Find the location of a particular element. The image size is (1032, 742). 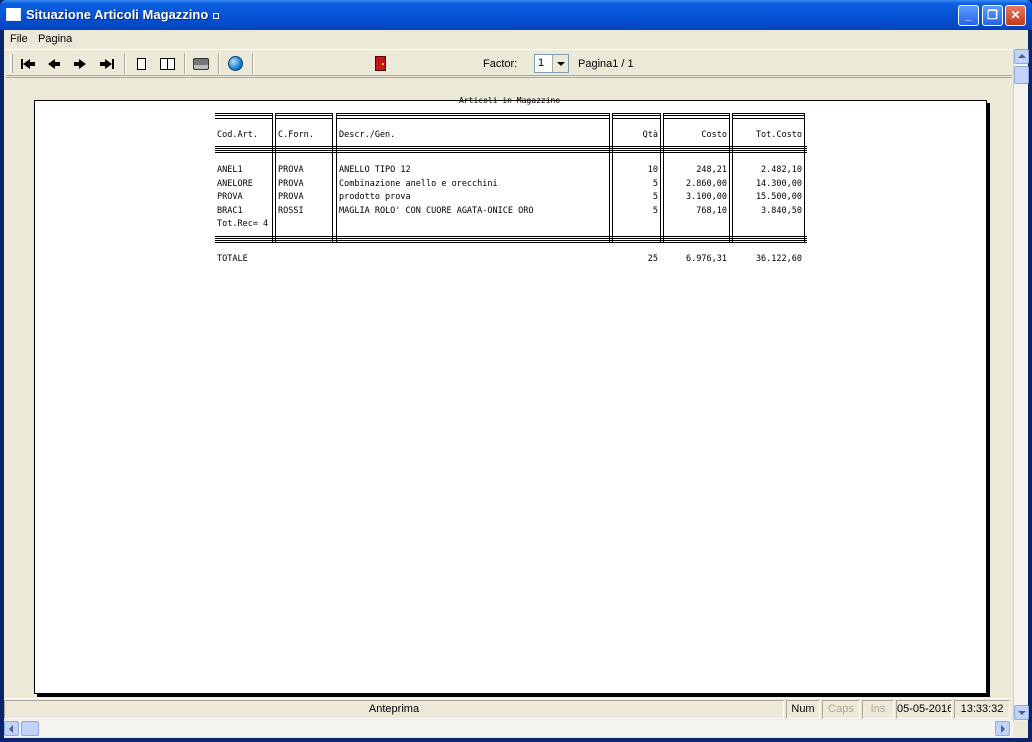

total-tot: 36.122,60 is located at coordinates (778, 259).